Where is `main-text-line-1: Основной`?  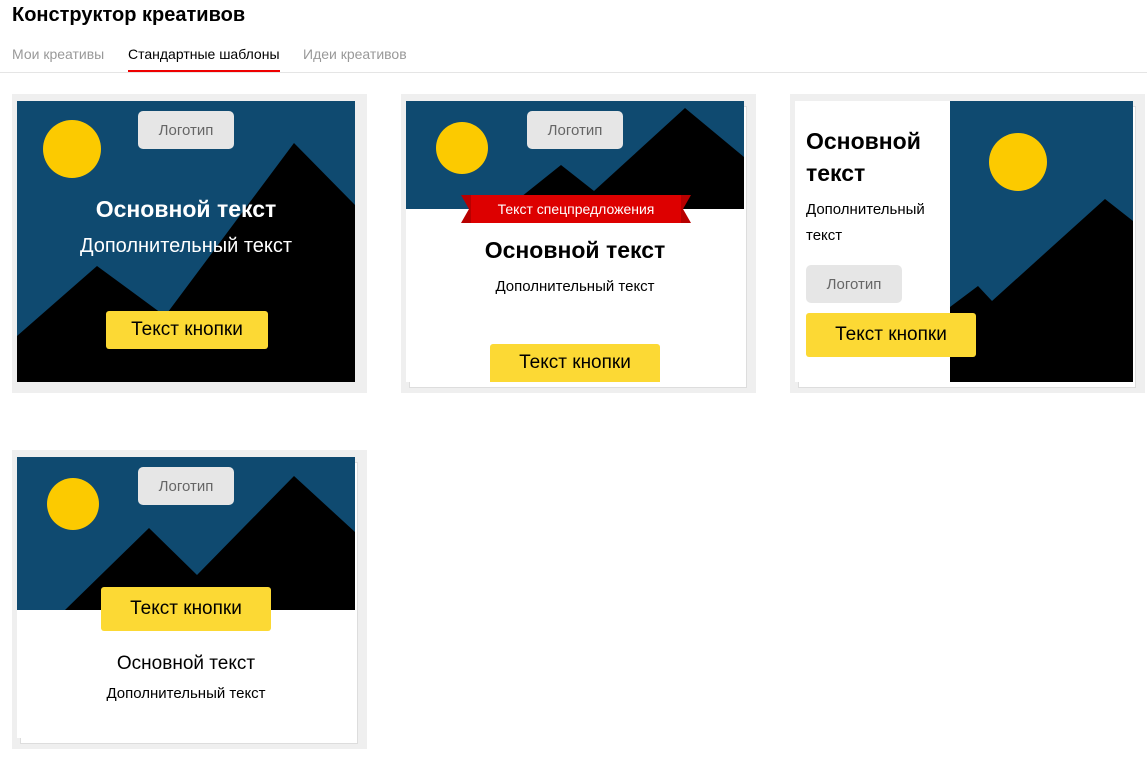 main-text-line-1: Основной is located at coordinates (863, 141).